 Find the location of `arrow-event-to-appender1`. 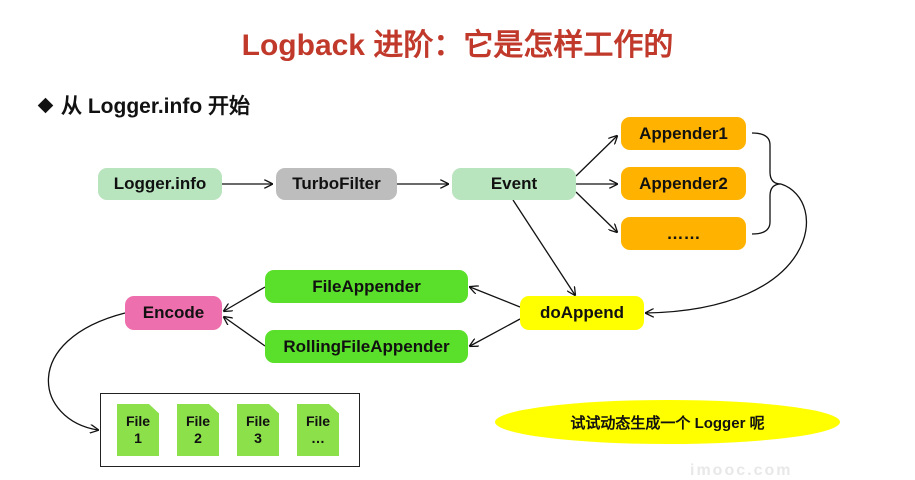

arrow-event-to-appender1 is located at coordinates (596, 156).